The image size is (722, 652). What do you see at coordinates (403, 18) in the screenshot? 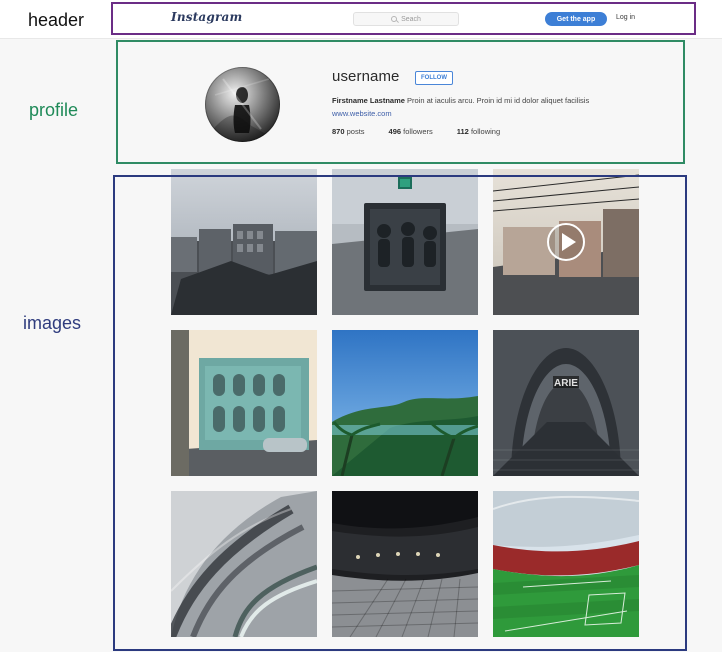
I see `header-wireframe-box` at bounding box center [403, 18].